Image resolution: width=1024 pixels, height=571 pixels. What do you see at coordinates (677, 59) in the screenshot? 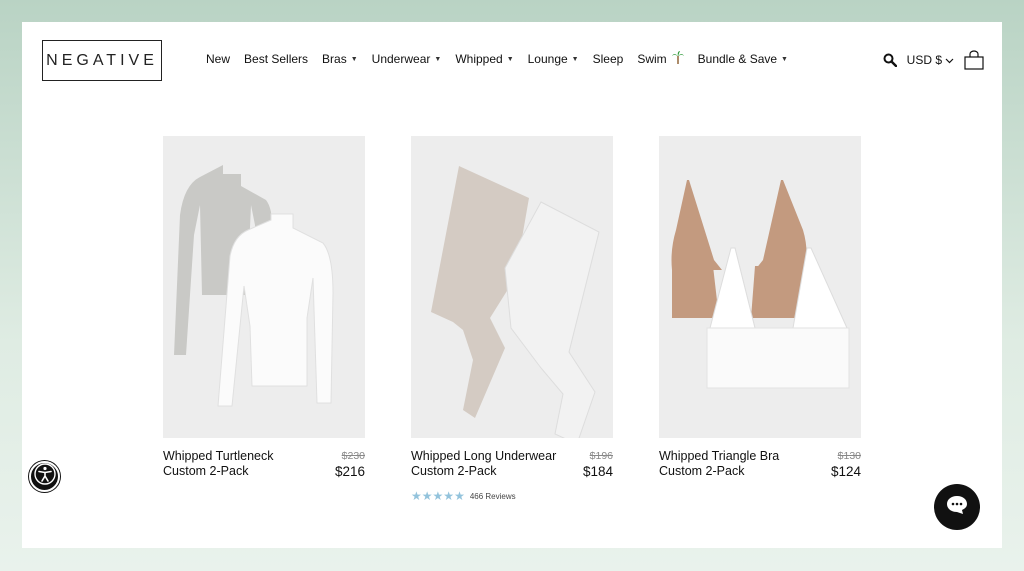
I see `palm-tree-icon` at bounding box center [677, 59].